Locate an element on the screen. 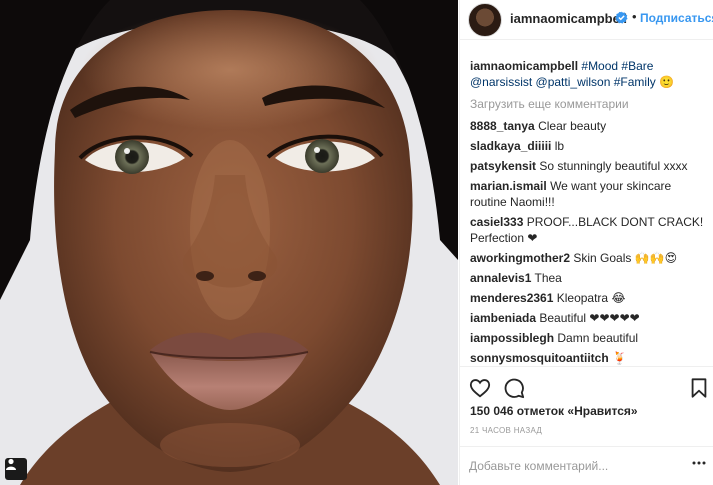 The width and height of the screenshot is (713, 485). comment-item: iambeniada Beautiful ❤❤❤❤❤ is located at coordinates (590, 318).